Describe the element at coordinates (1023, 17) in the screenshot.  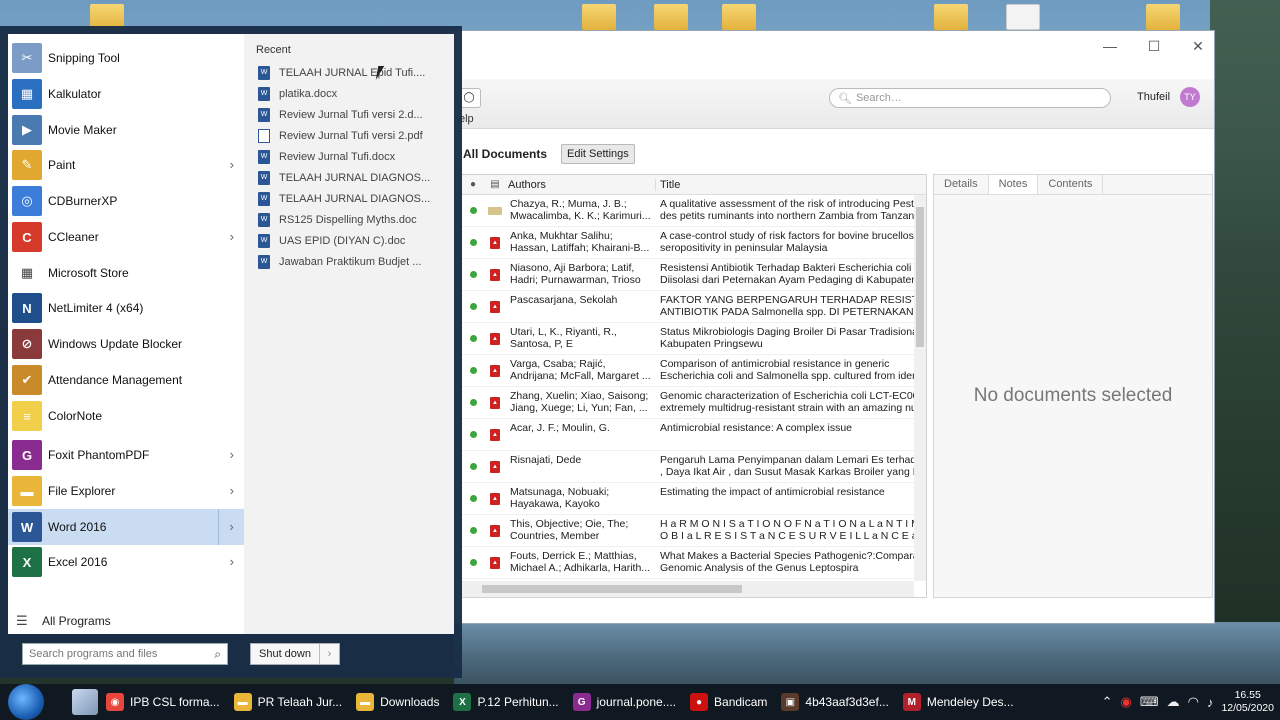
I see `desktop-doc-icon` at that location.